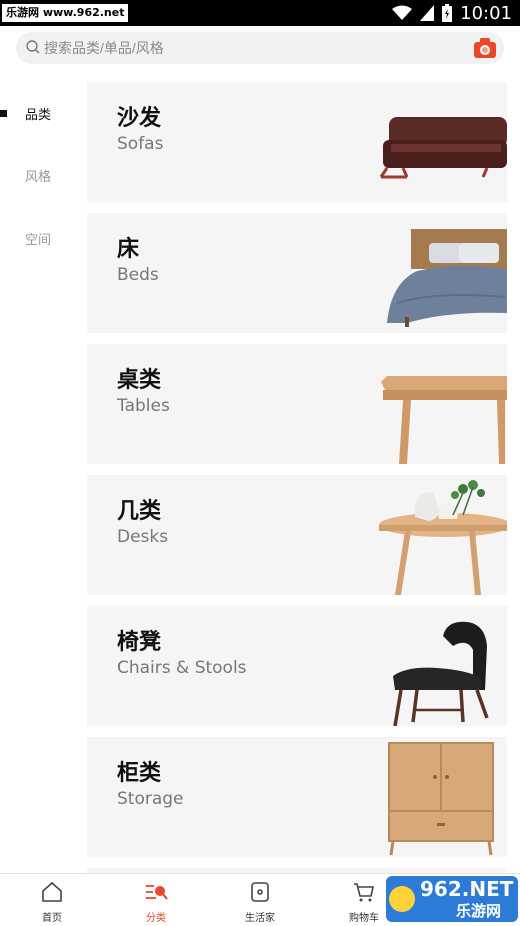 The width and height of the screenshot is (520, 926). I want to click on category-subtitle: Storage, so click(150, 799).